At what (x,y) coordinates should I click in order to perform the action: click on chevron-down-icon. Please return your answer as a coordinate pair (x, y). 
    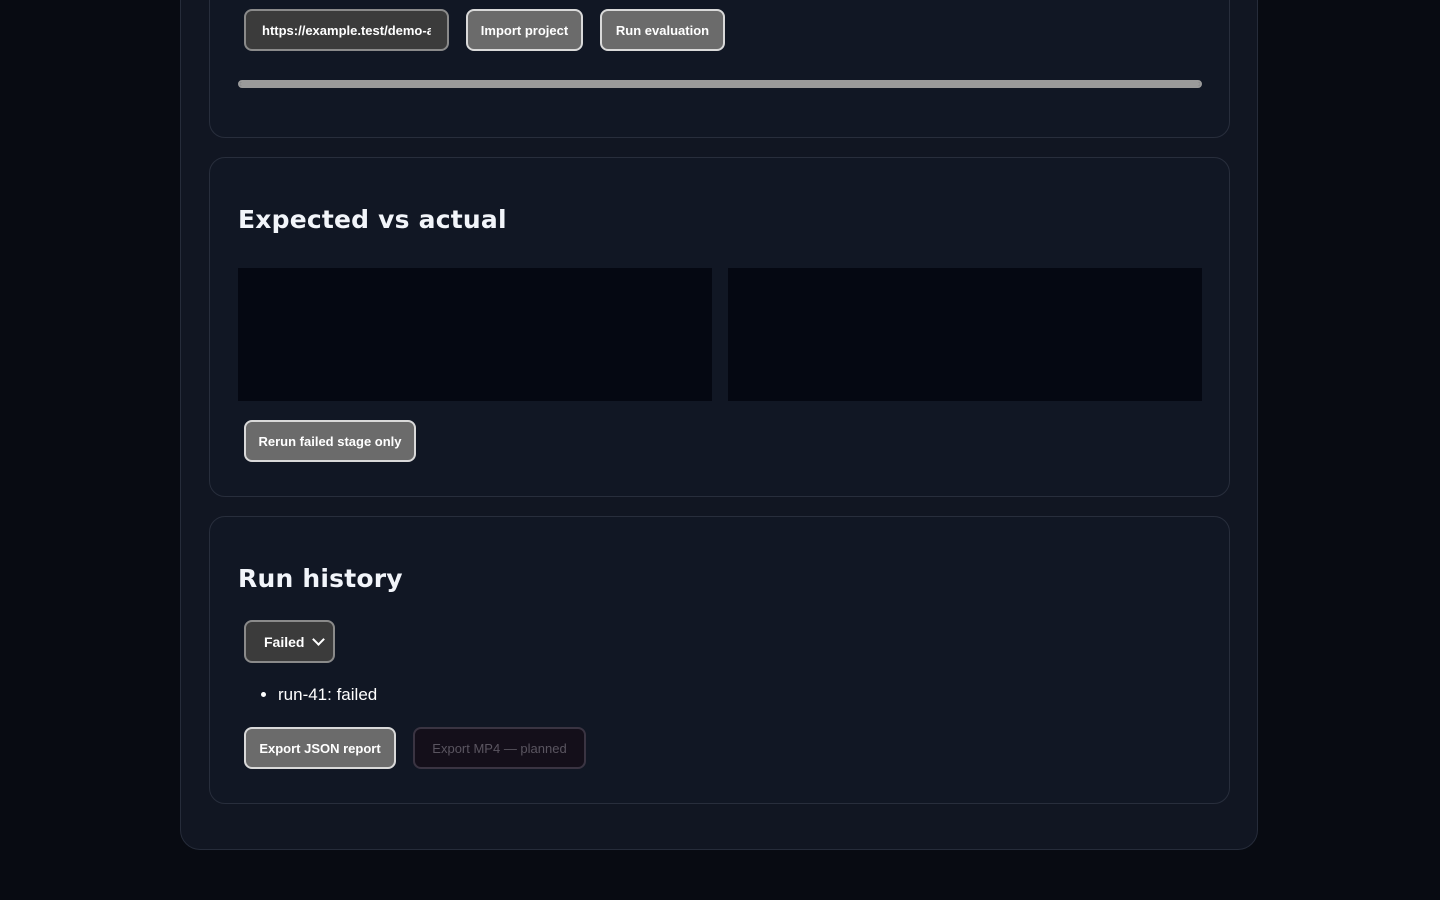
    Looking at the image, I should click on (318, 639).